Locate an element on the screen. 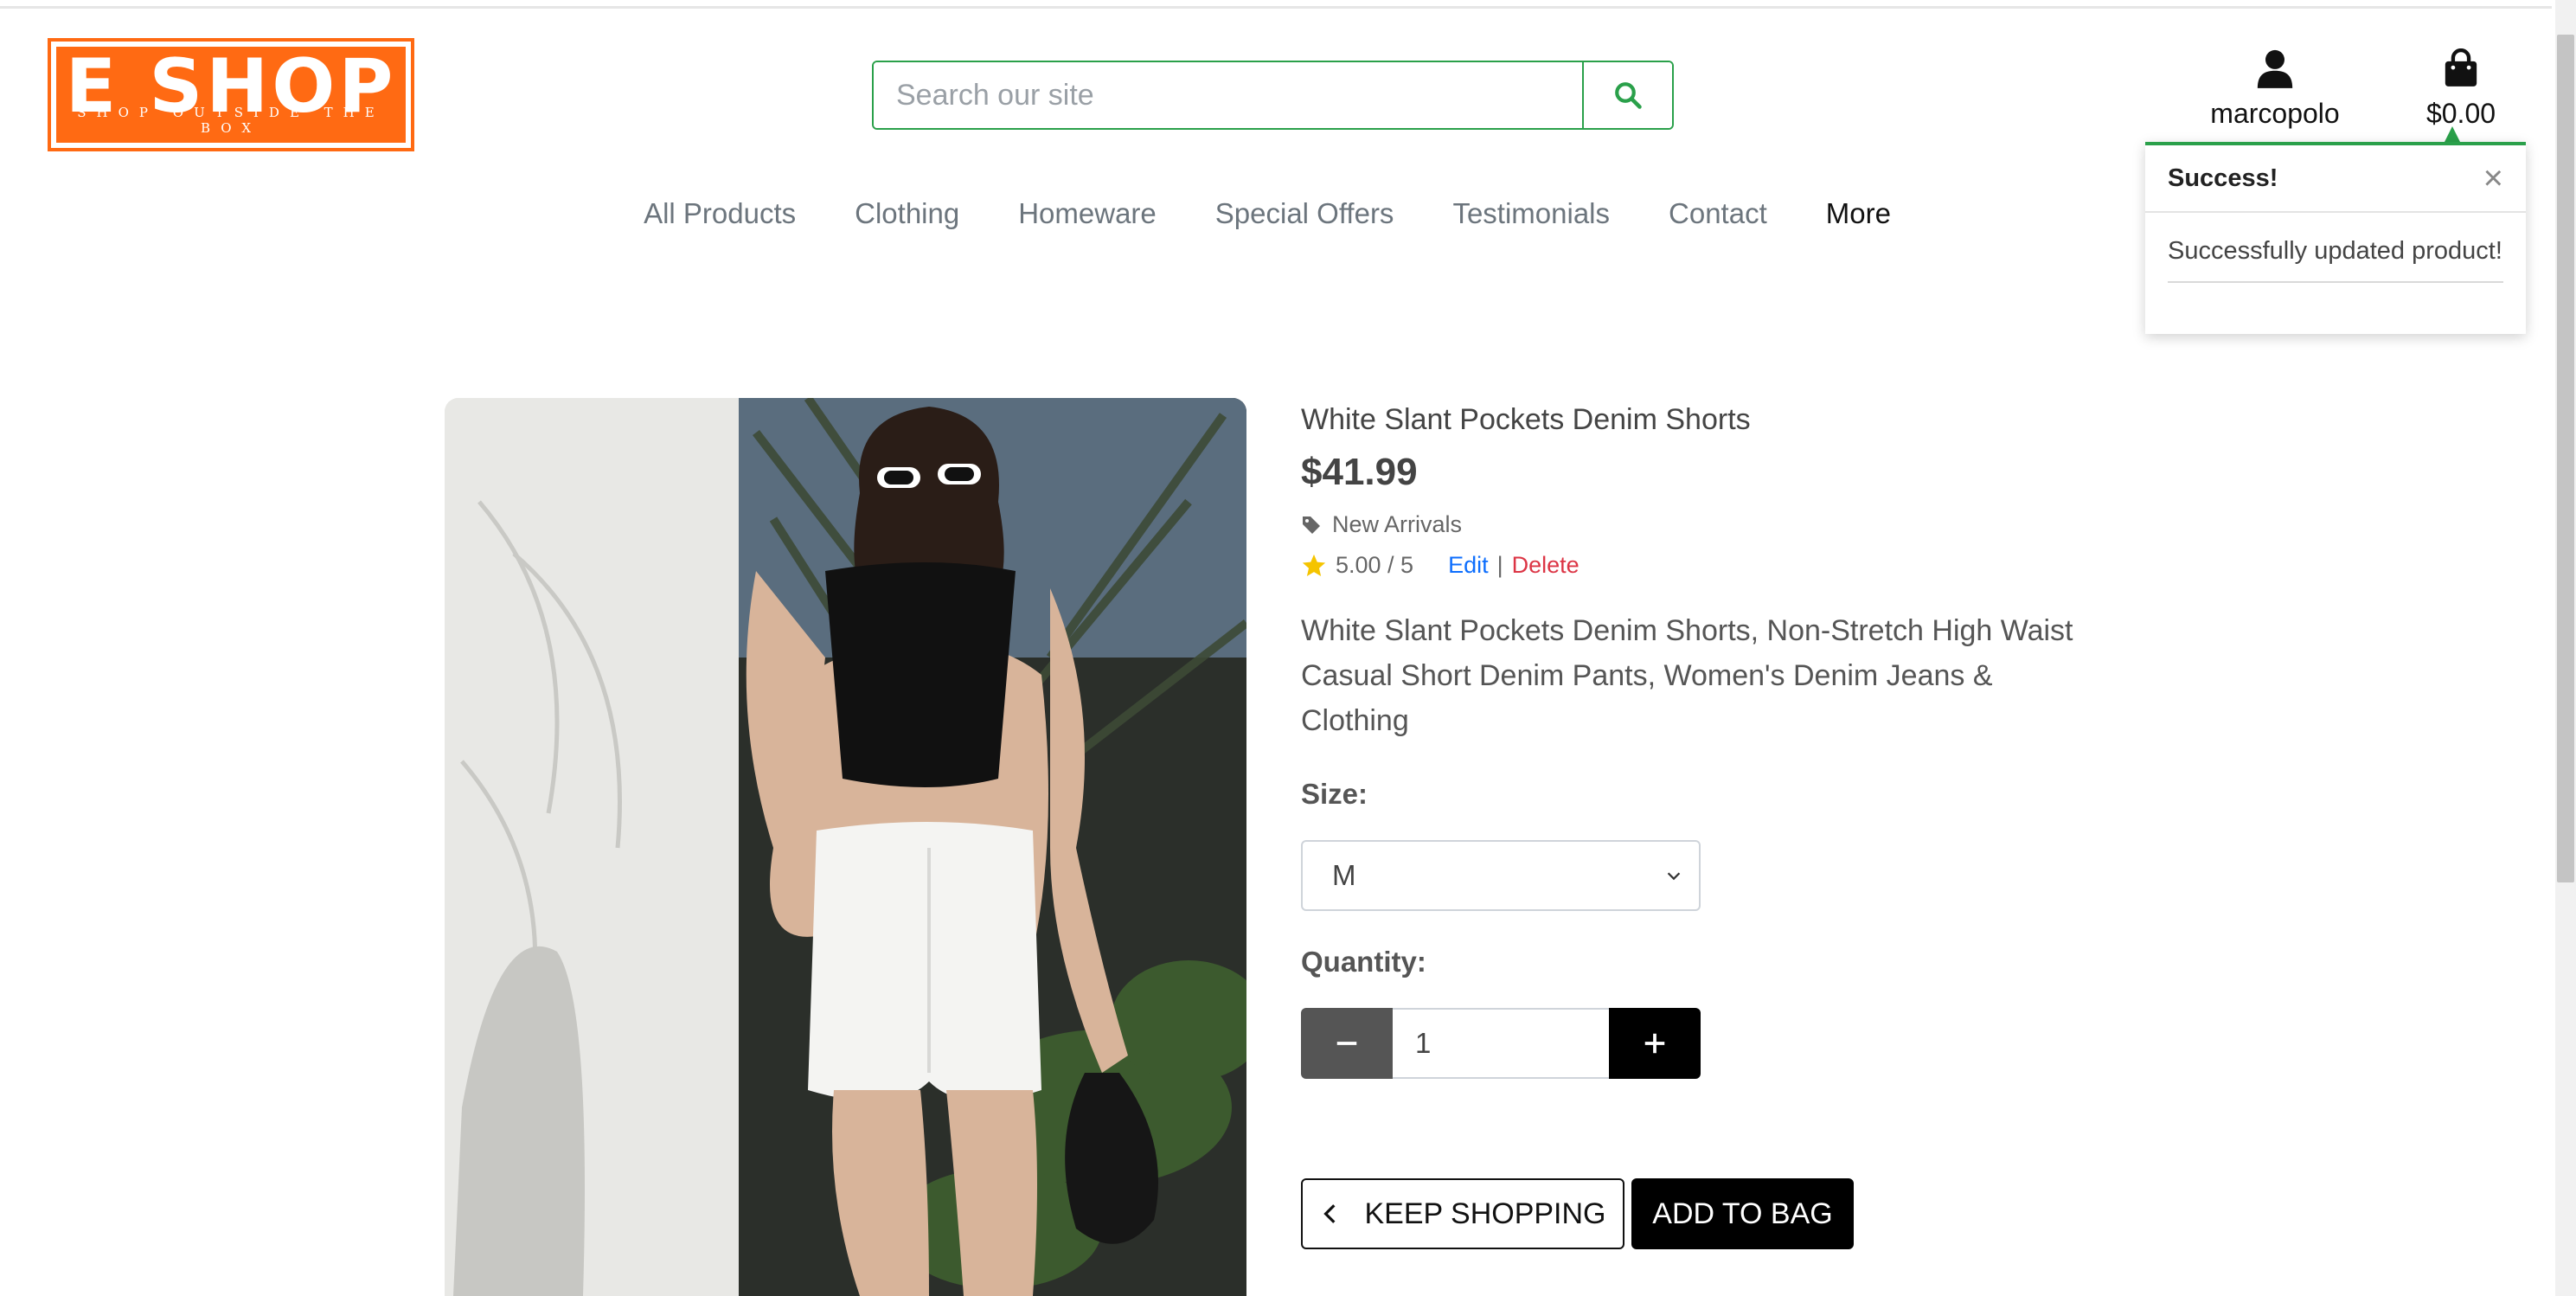 Image resolution: width=2576 pixels, height=1296 pixels. minus-icon is located at coordinates (1346, 1043).